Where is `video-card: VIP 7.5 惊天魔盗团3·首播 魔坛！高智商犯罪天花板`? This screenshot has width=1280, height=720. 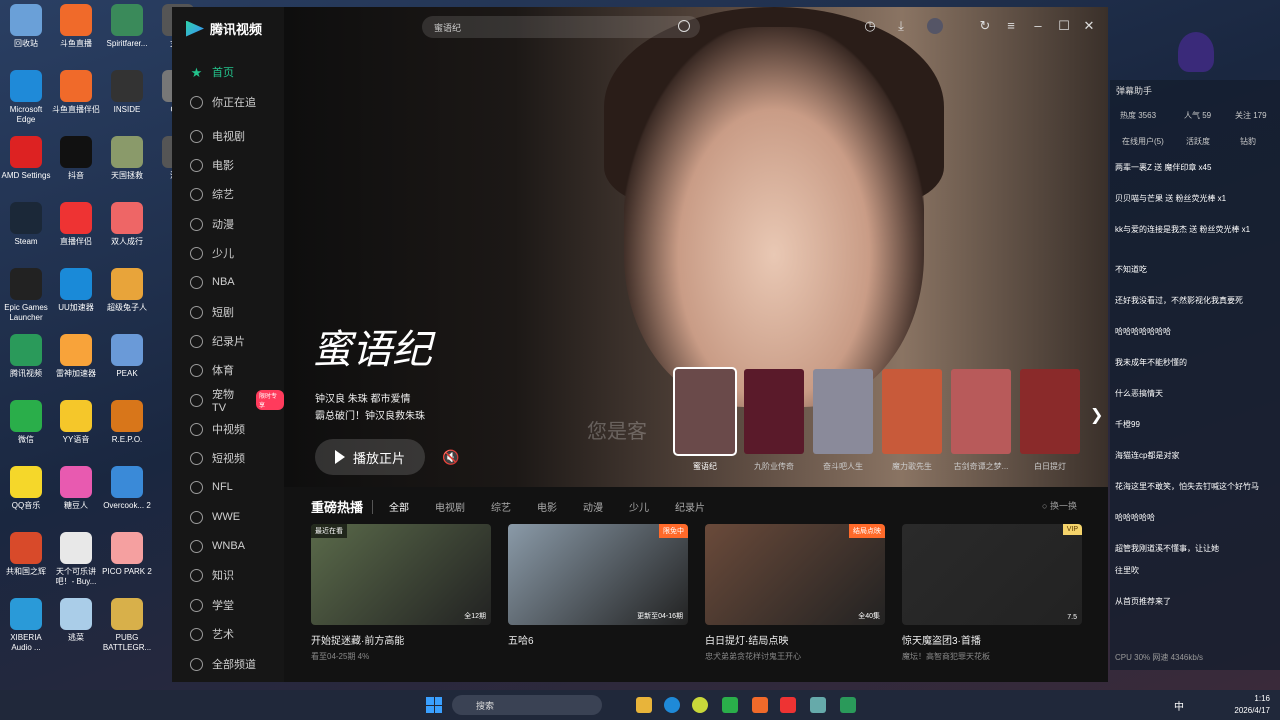 video-card: VIP 7.5 惊天魔盗团3·首播 魔坛！高智商犯罪天花板 is located at coordinates (992, 593).